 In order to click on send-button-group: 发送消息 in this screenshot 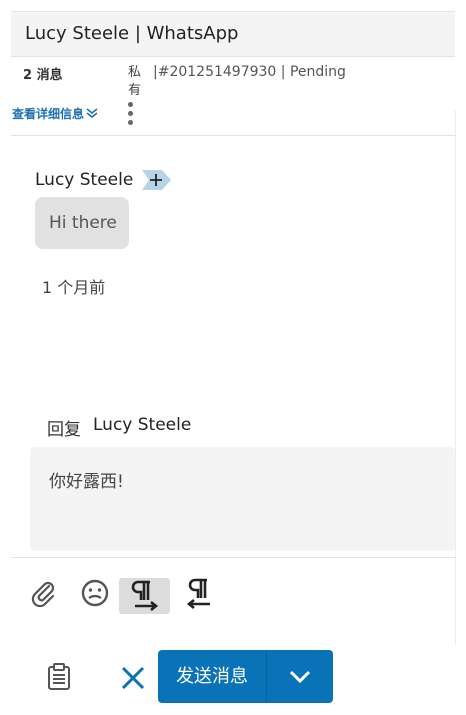, I will do `click(245, 676)`.